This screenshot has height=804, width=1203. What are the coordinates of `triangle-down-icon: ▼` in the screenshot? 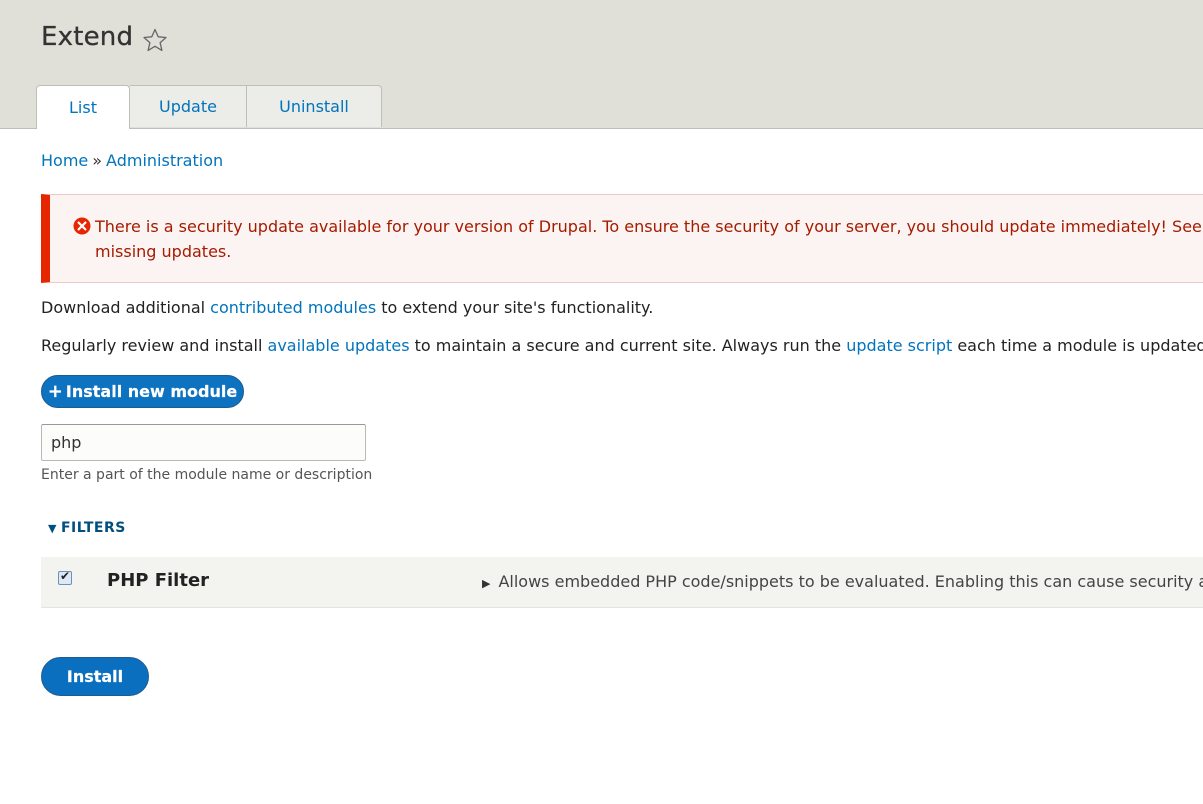 It's located at (52, 528).